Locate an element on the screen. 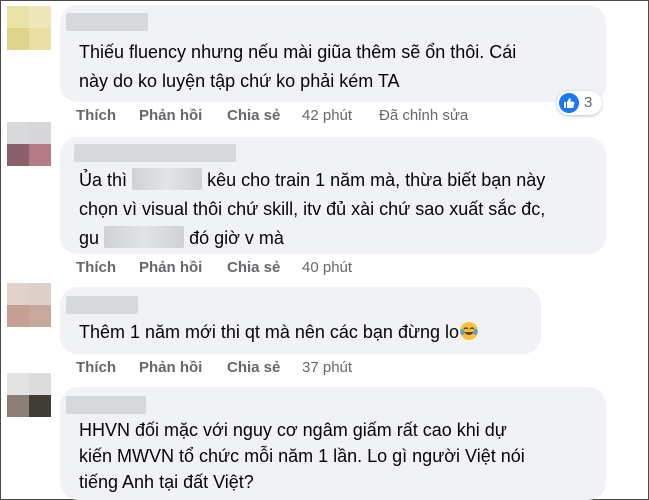 This screenshot has height=500, width=649. comment-text: đó giờ v mà is located at coordinates (236, 238).